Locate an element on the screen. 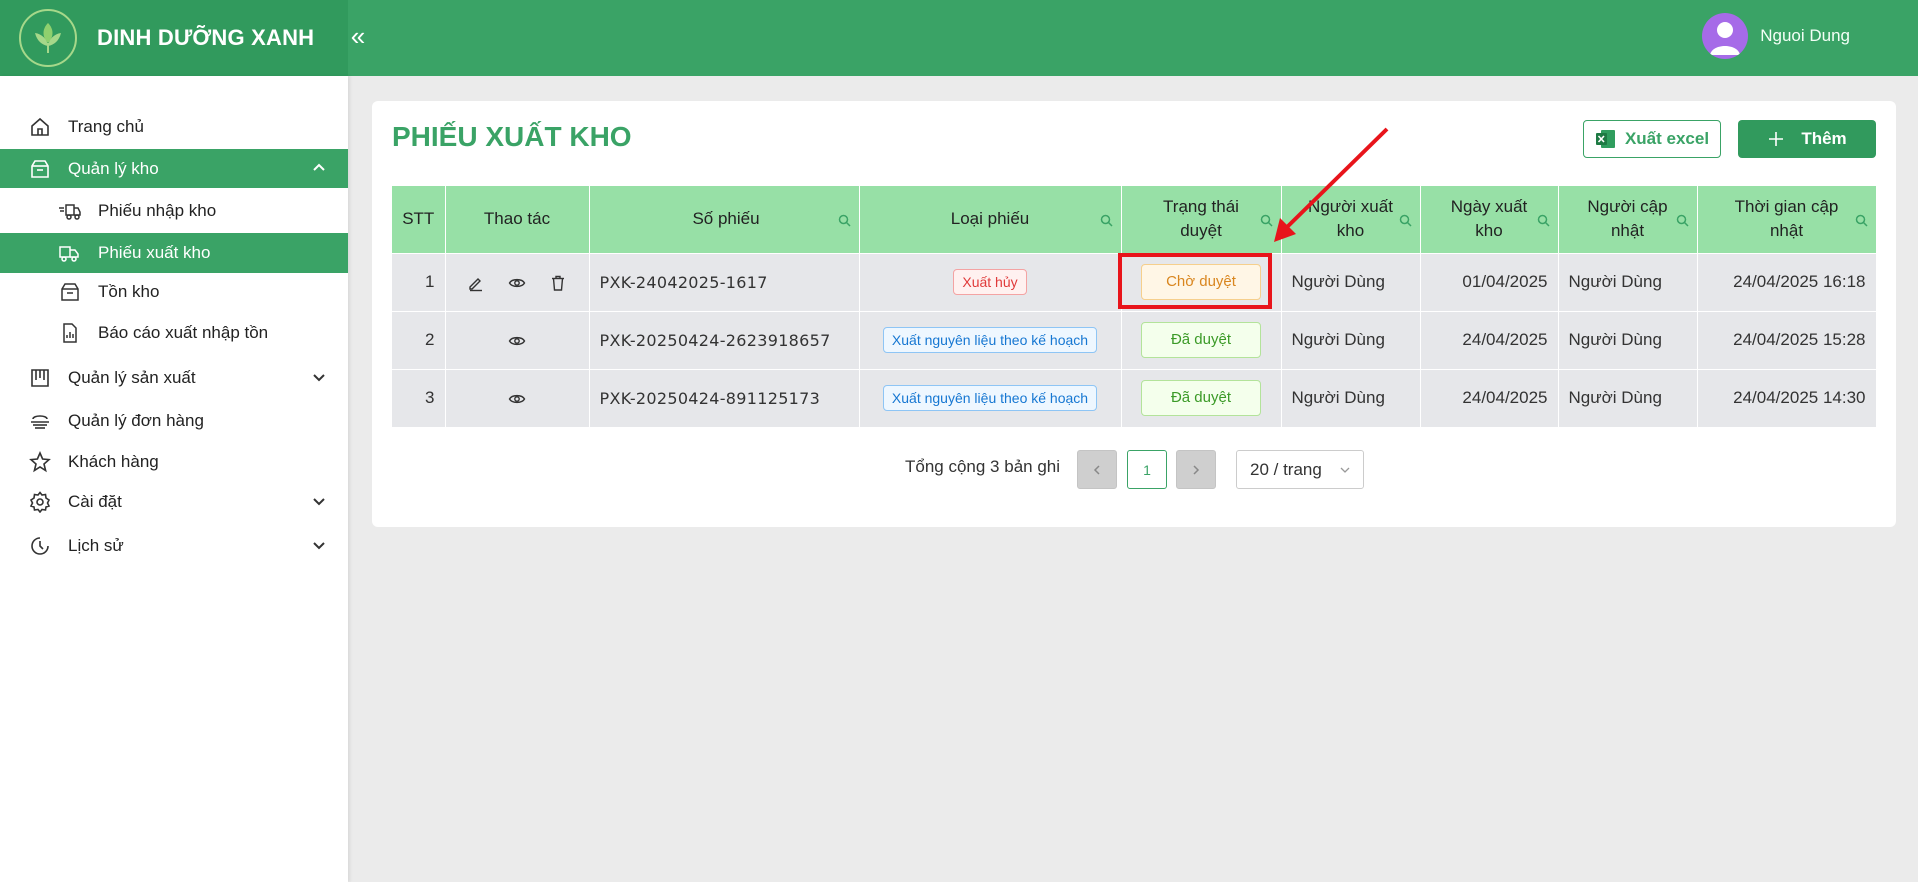 This screenshot has height=882, width=1918. truck-in-icon is located at coordinates (70, 211).